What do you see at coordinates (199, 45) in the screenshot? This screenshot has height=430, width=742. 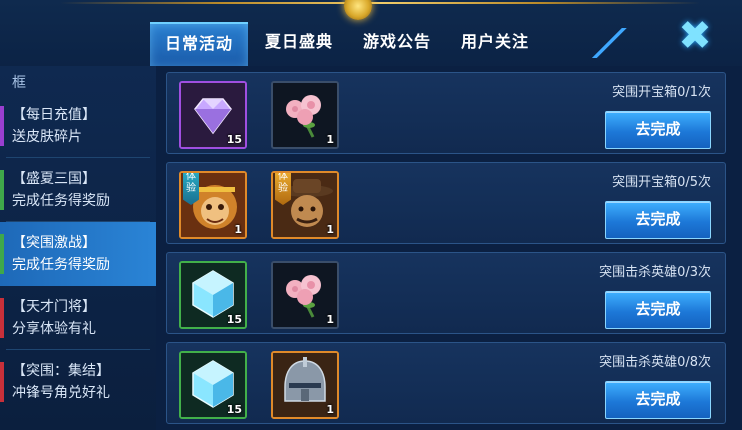 I see `tab-daily-activities: 日常活动` at bounding box center [199, 45].